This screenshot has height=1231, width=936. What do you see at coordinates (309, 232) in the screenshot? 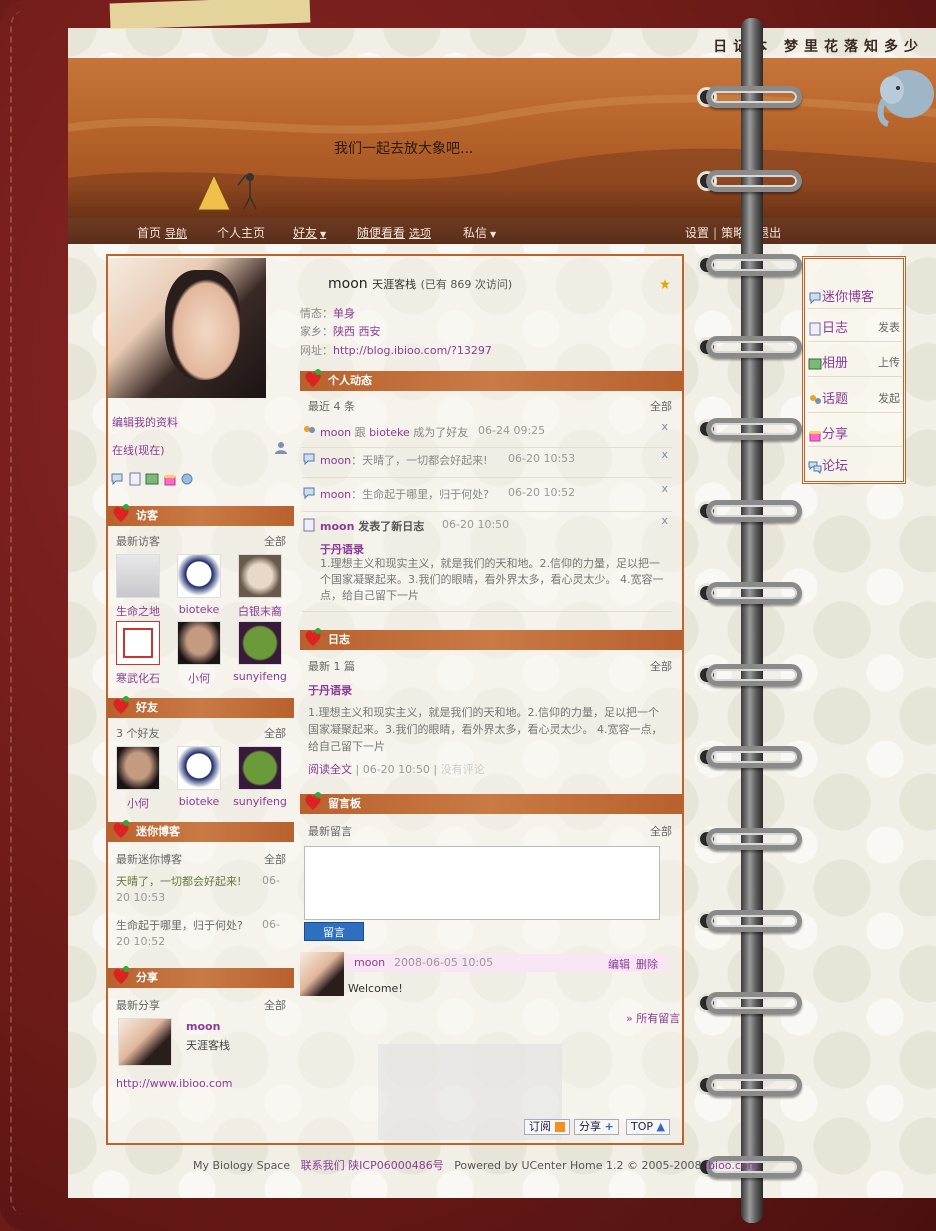
I see `nav-friends: 好友 ▼` at bounding box center [309, 232].